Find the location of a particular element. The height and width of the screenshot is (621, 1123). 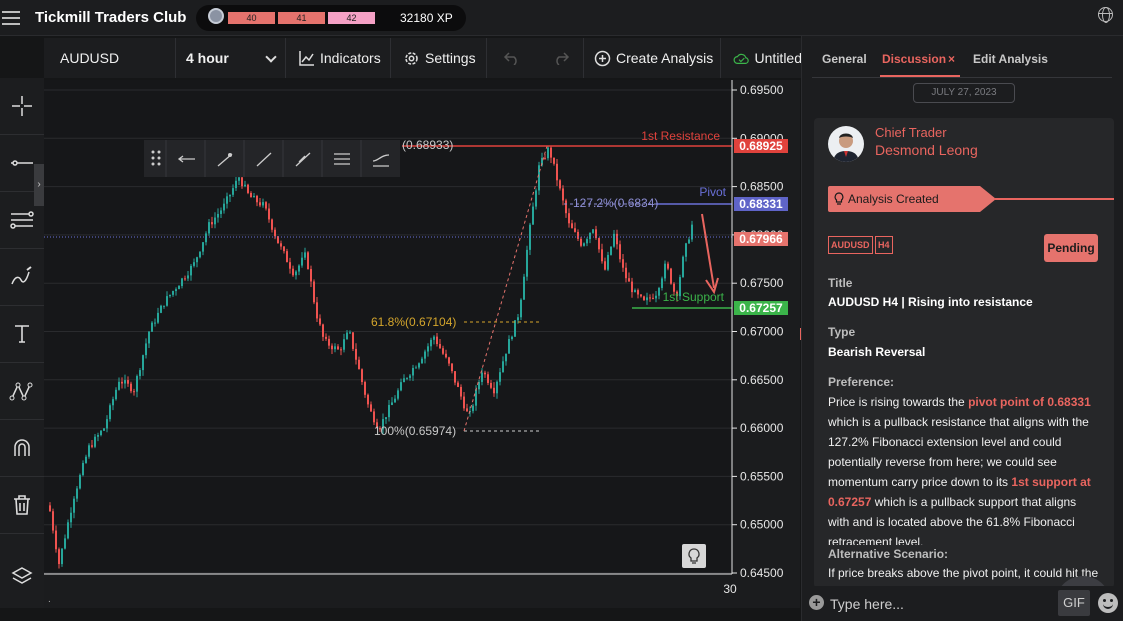

price-tick-label: 0.67500 is located at coordinates (762, 283).